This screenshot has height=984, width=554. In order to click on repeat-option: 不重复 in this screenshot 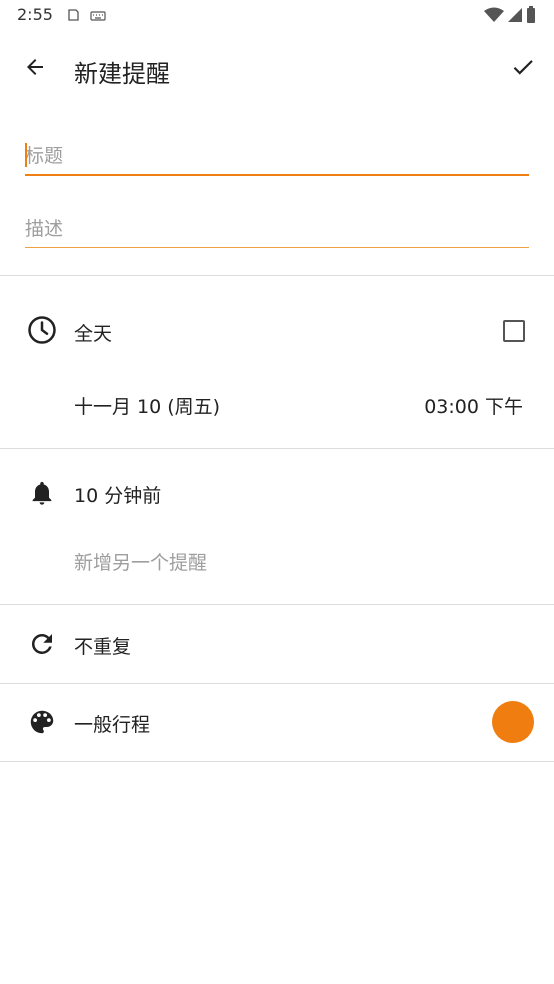, I will do `click(102, 645)`.